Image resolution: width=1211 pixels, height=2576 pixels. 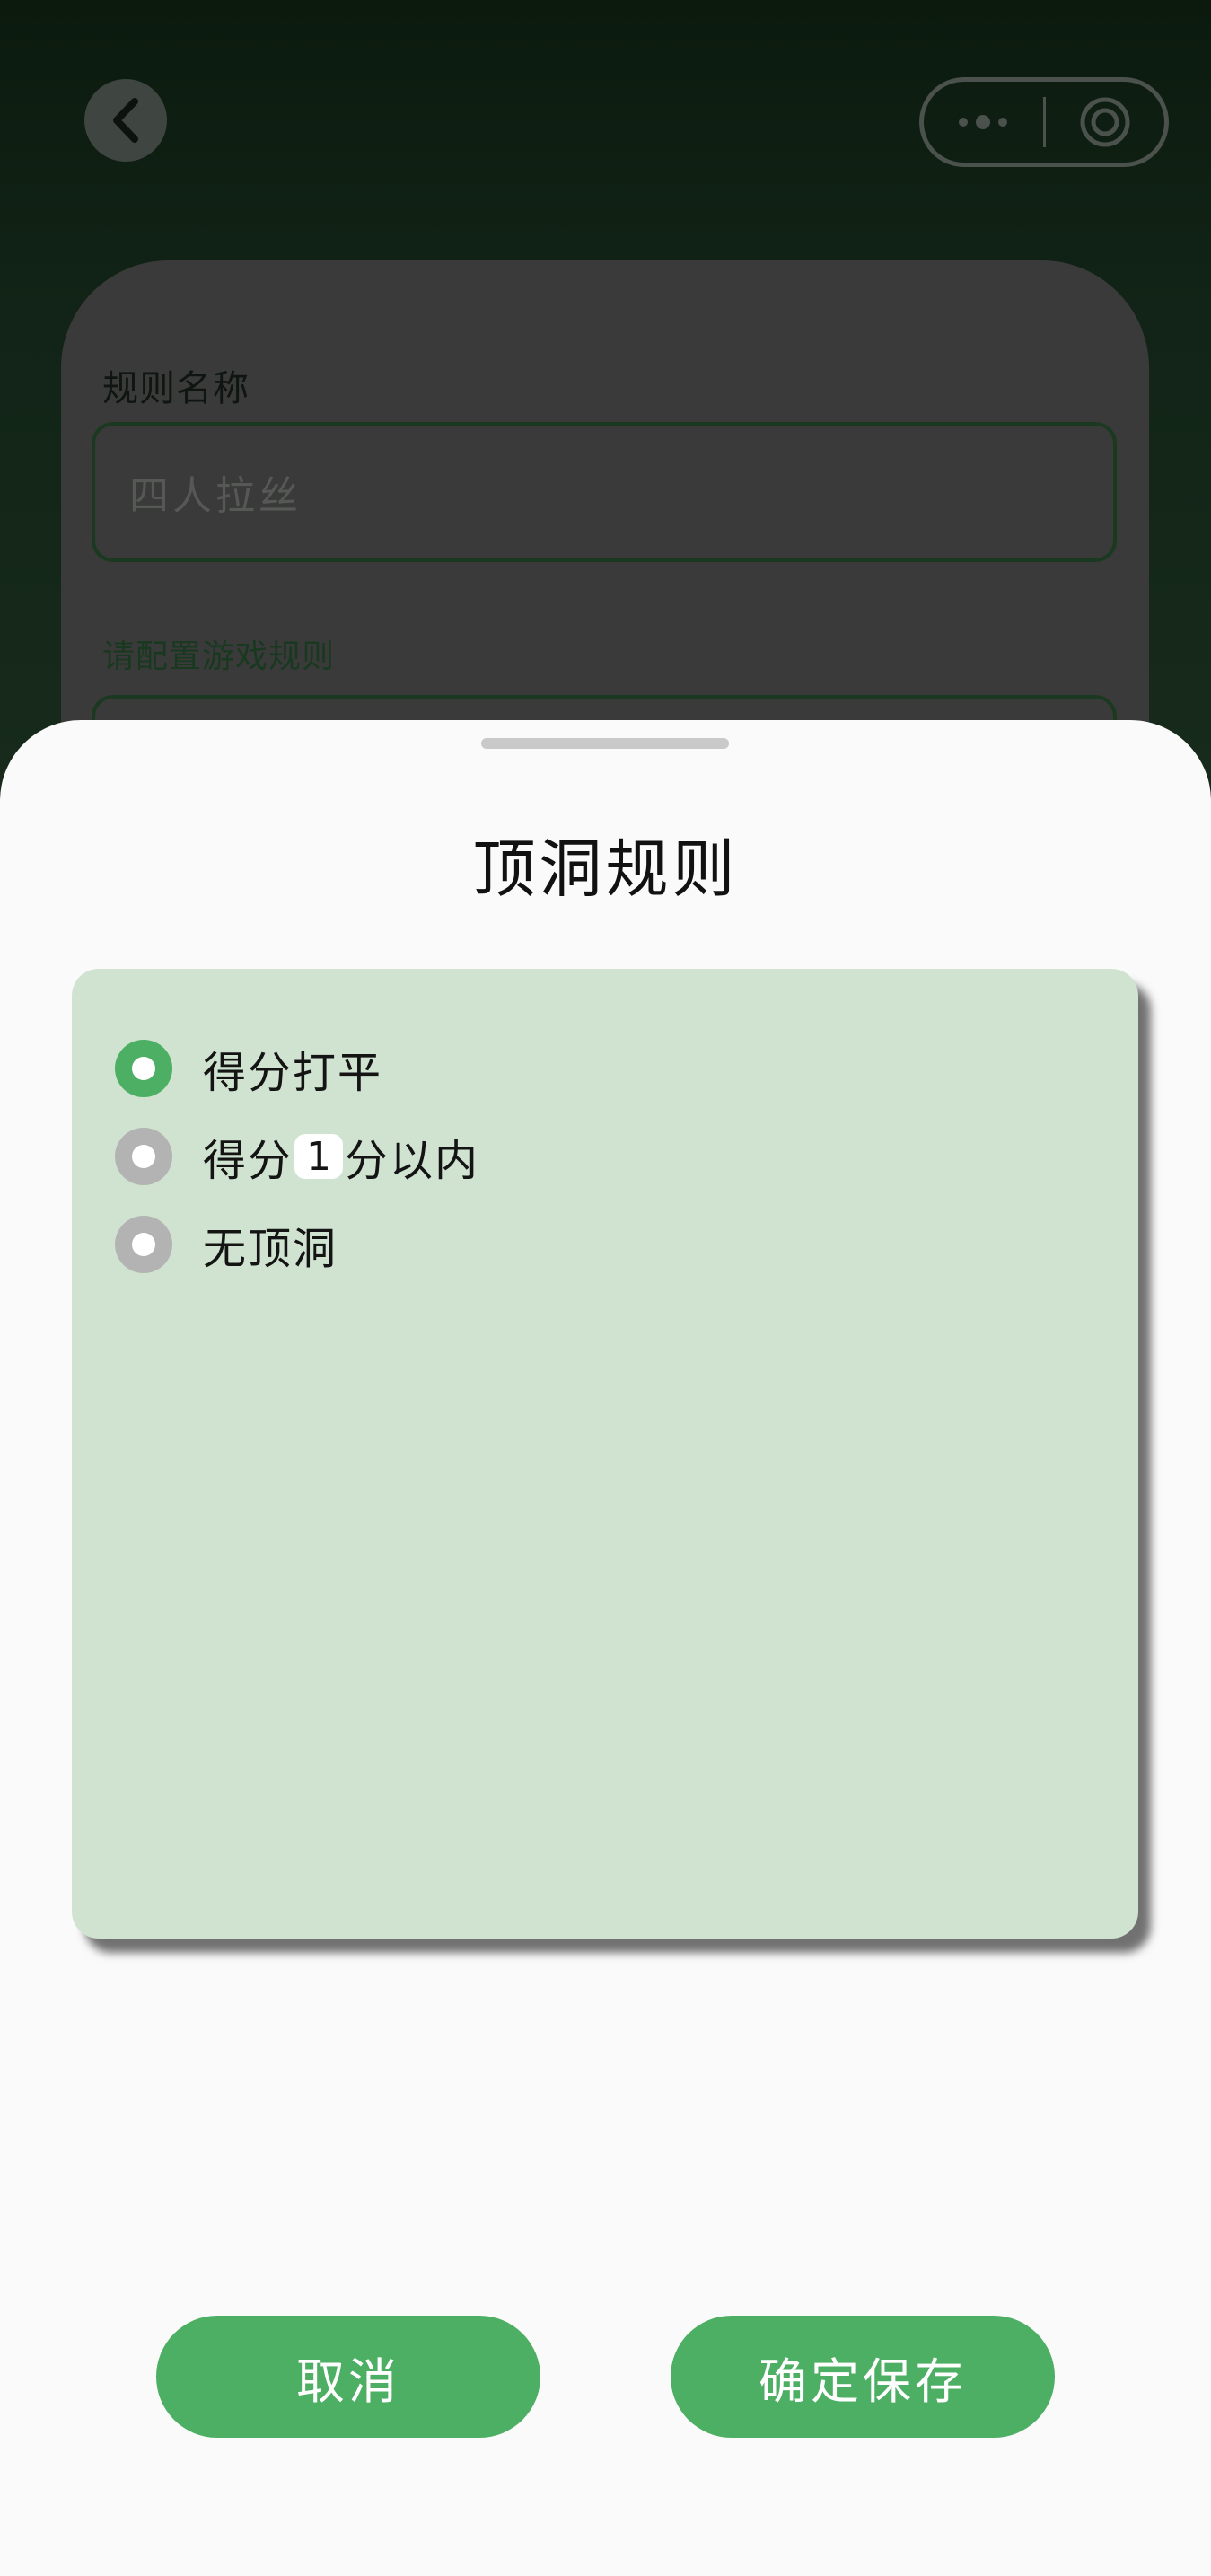 What do you see at coordinates (1044, 122) in the screenshot?
I see `mini-program-capsule` at bounding box center [1044, 122].